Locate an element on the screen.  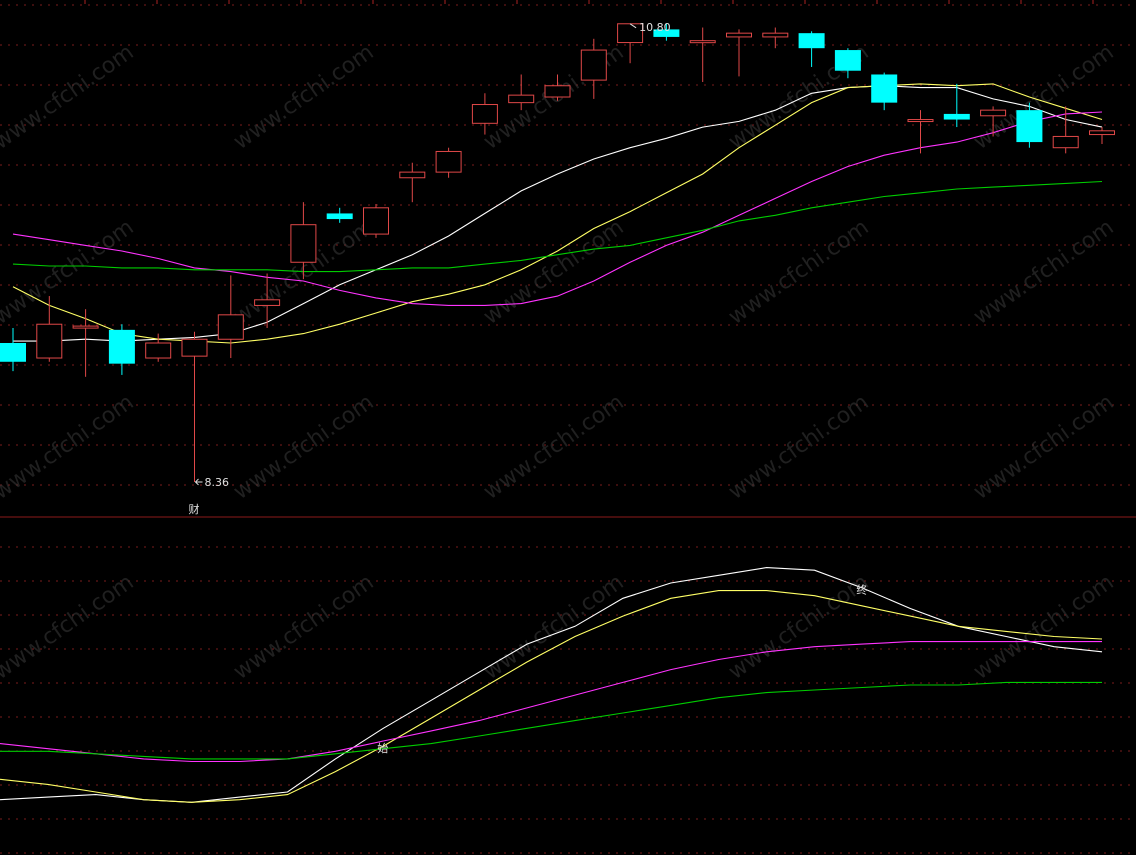
indicator-marker: 始 is located at coordinates (382, 748).